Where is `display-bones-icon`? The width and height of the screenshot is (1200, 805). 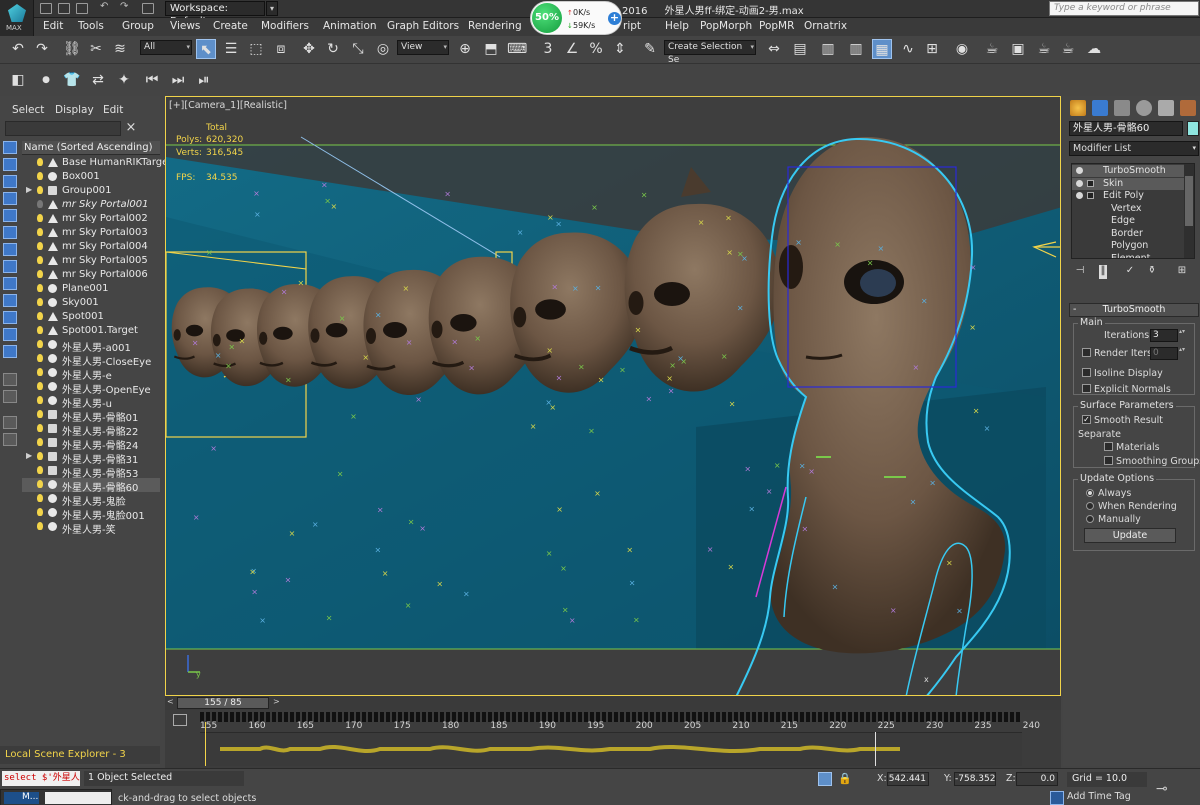 display-bones-icon is located at coordinates (10, 283).